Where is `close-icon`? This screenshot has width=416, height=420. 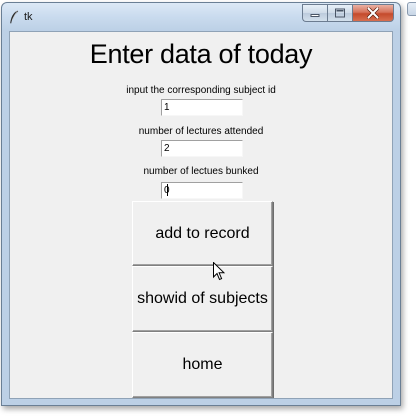 close-icon is located at coordinates (373, 13).